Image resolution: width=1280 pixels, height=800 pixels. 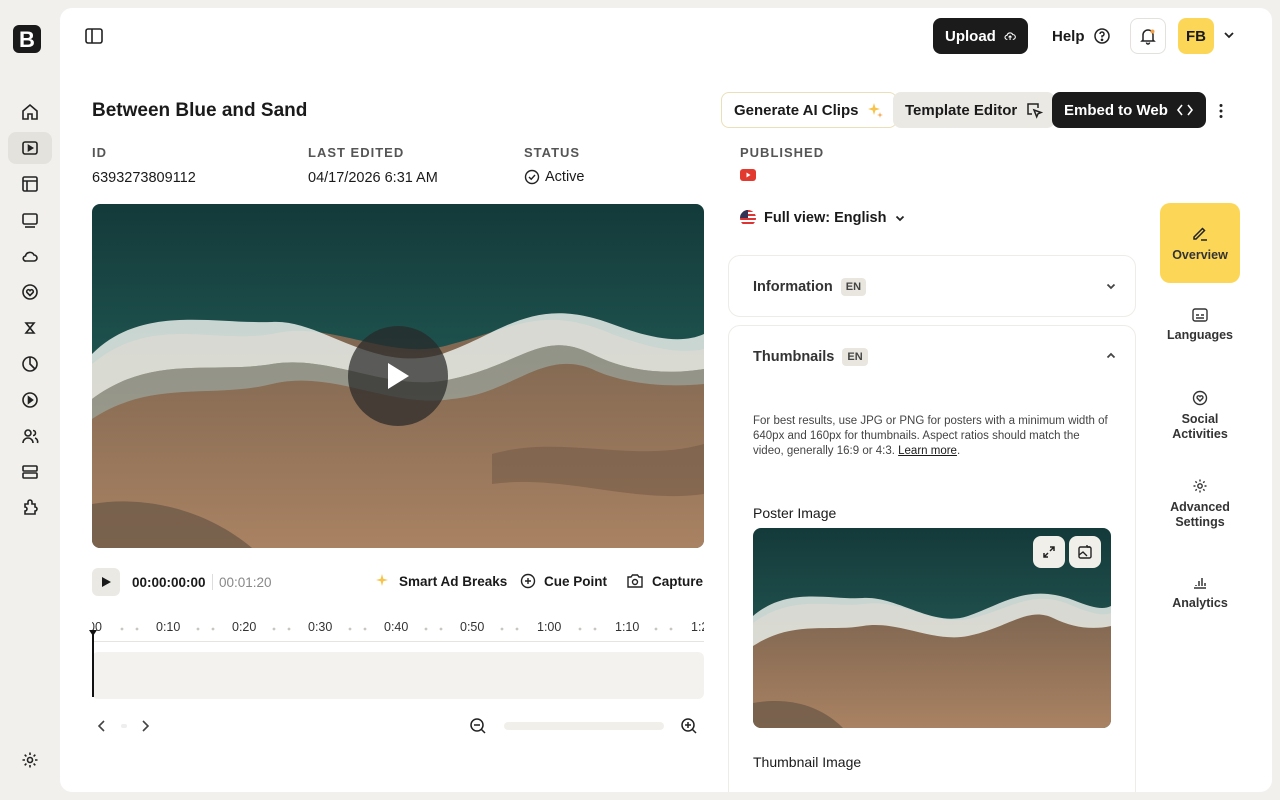 What do you see at coordinates (124, 726) in the screenshot?
I see `page-indicator` at bounding box center [124, 726].